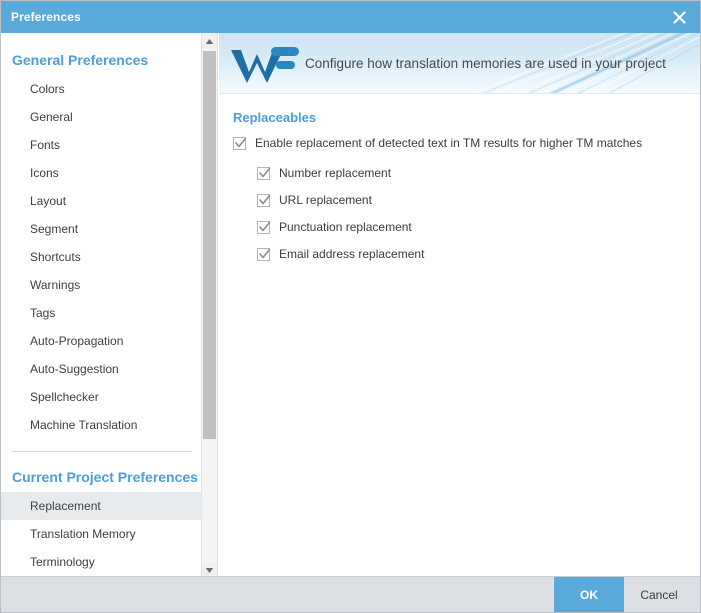 The height and width of the screenshot is (613, 701). Describe the element at coordinates (325, 200) in the screenshot. I see `checkbox-label-url-replacement: URL replacement` at that location.